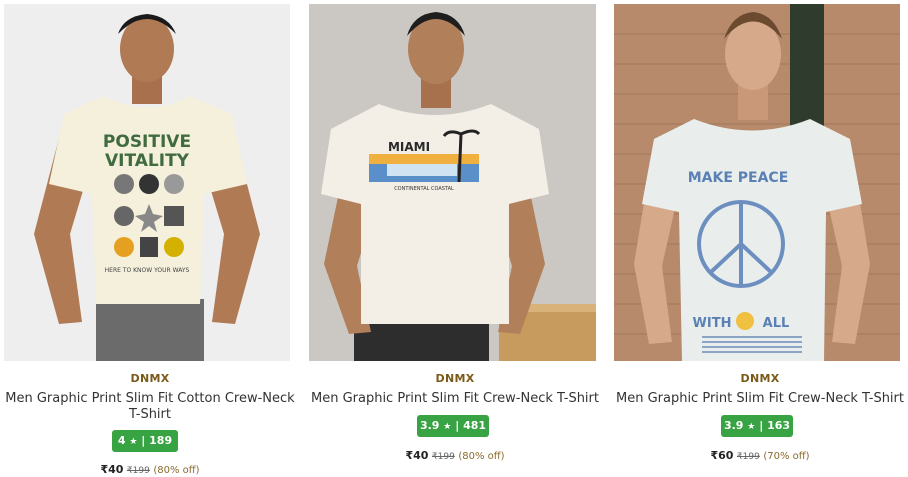  What do you see at coordinates (475, 425) in the screenshot?
I see `rating-count: 481` at bounding box center [475, 425].